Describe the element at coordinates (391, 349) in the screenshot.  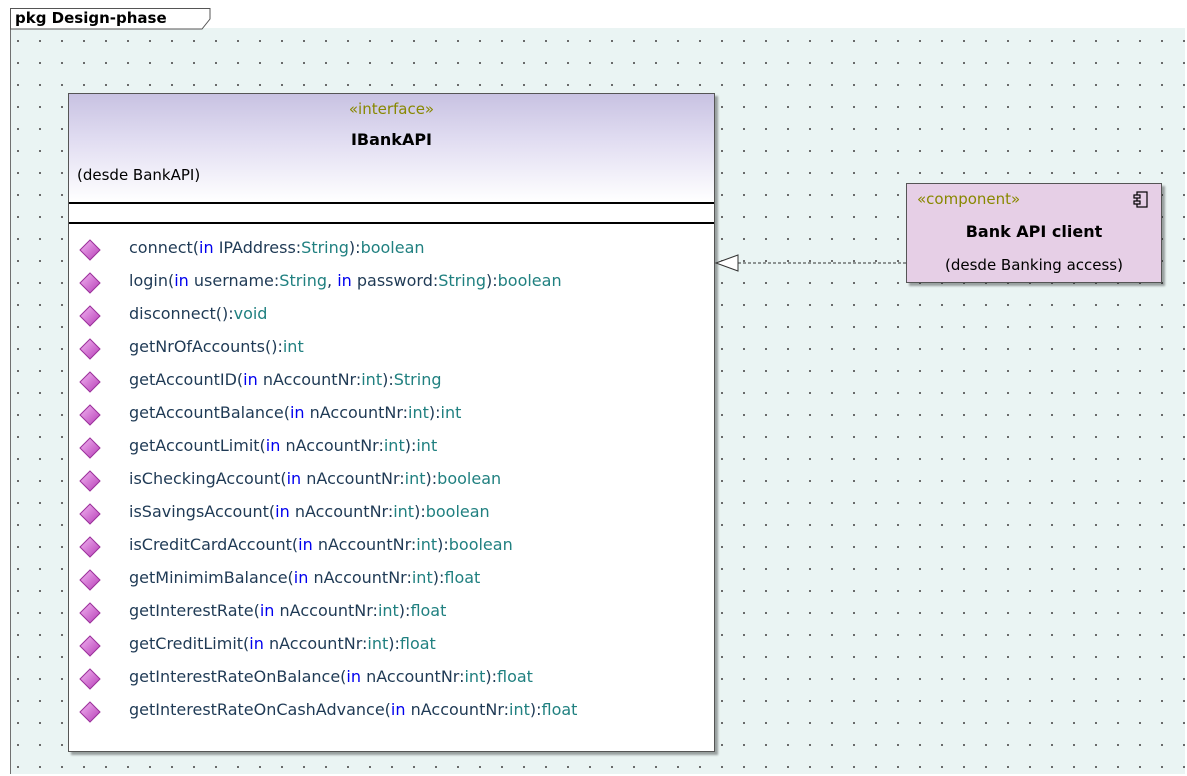
I see `operation-row: getNrOfAccounts():int` at that location.